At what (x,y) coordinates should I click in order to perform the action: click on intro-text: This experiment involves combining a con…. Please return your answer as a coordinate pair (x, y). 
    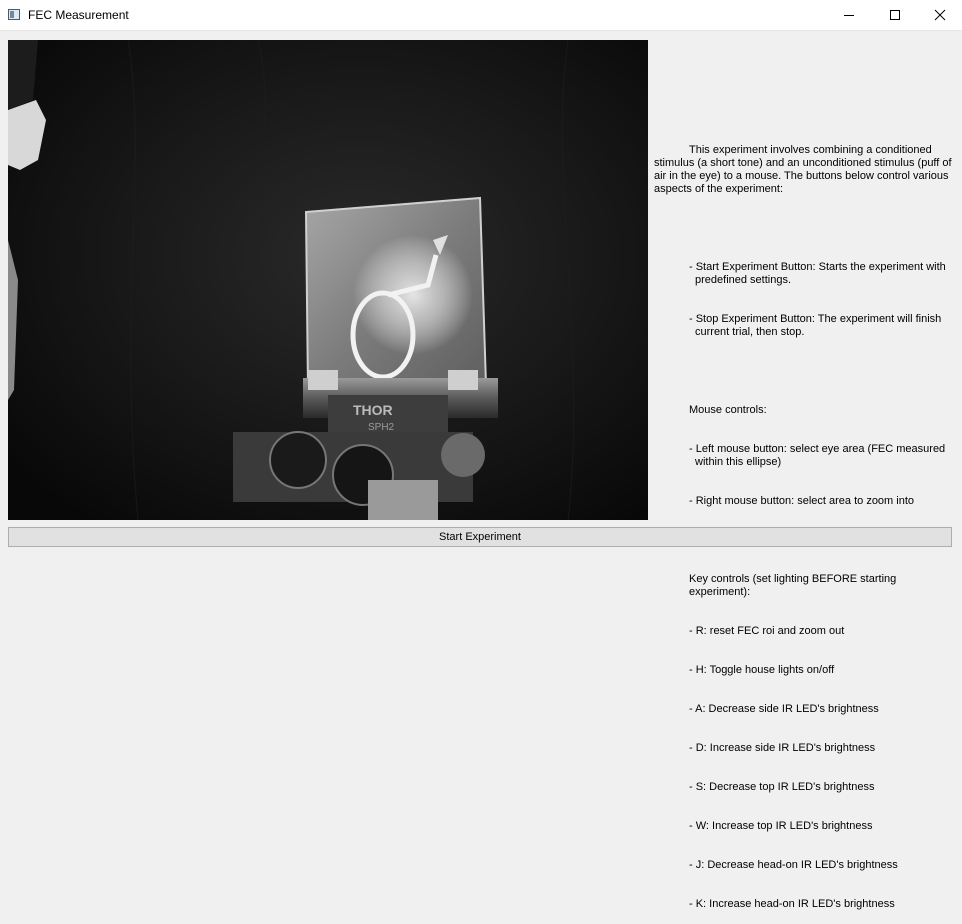
    Looking at the image, I should click on (804, 169).